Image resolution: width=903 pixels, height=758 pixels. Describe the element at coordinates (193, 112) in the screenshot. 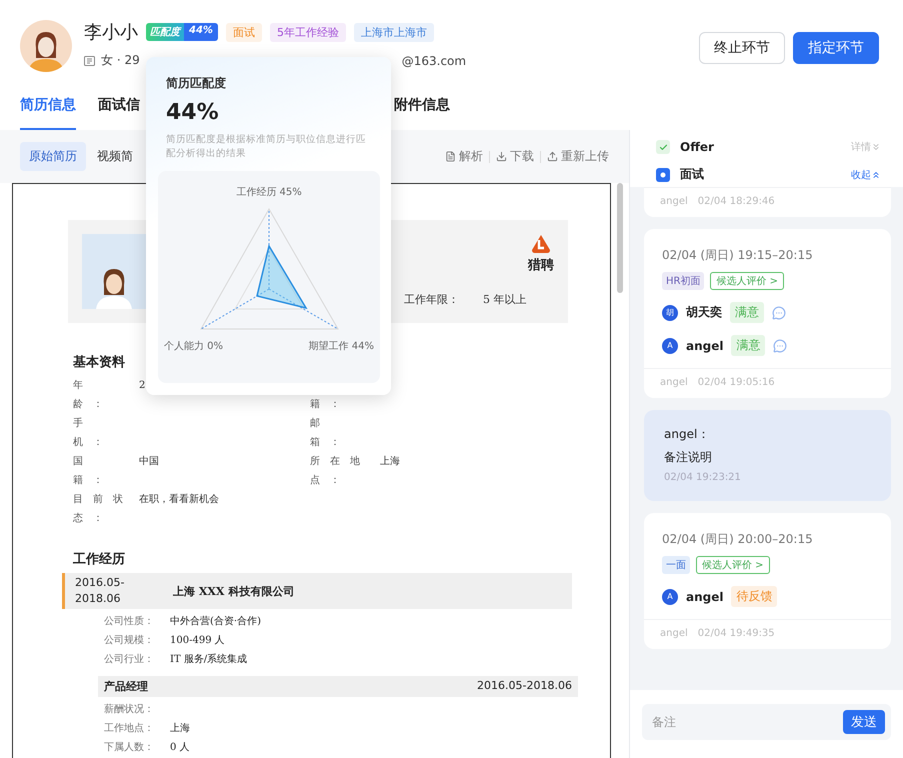

I see `match-score: 44%` at that location.